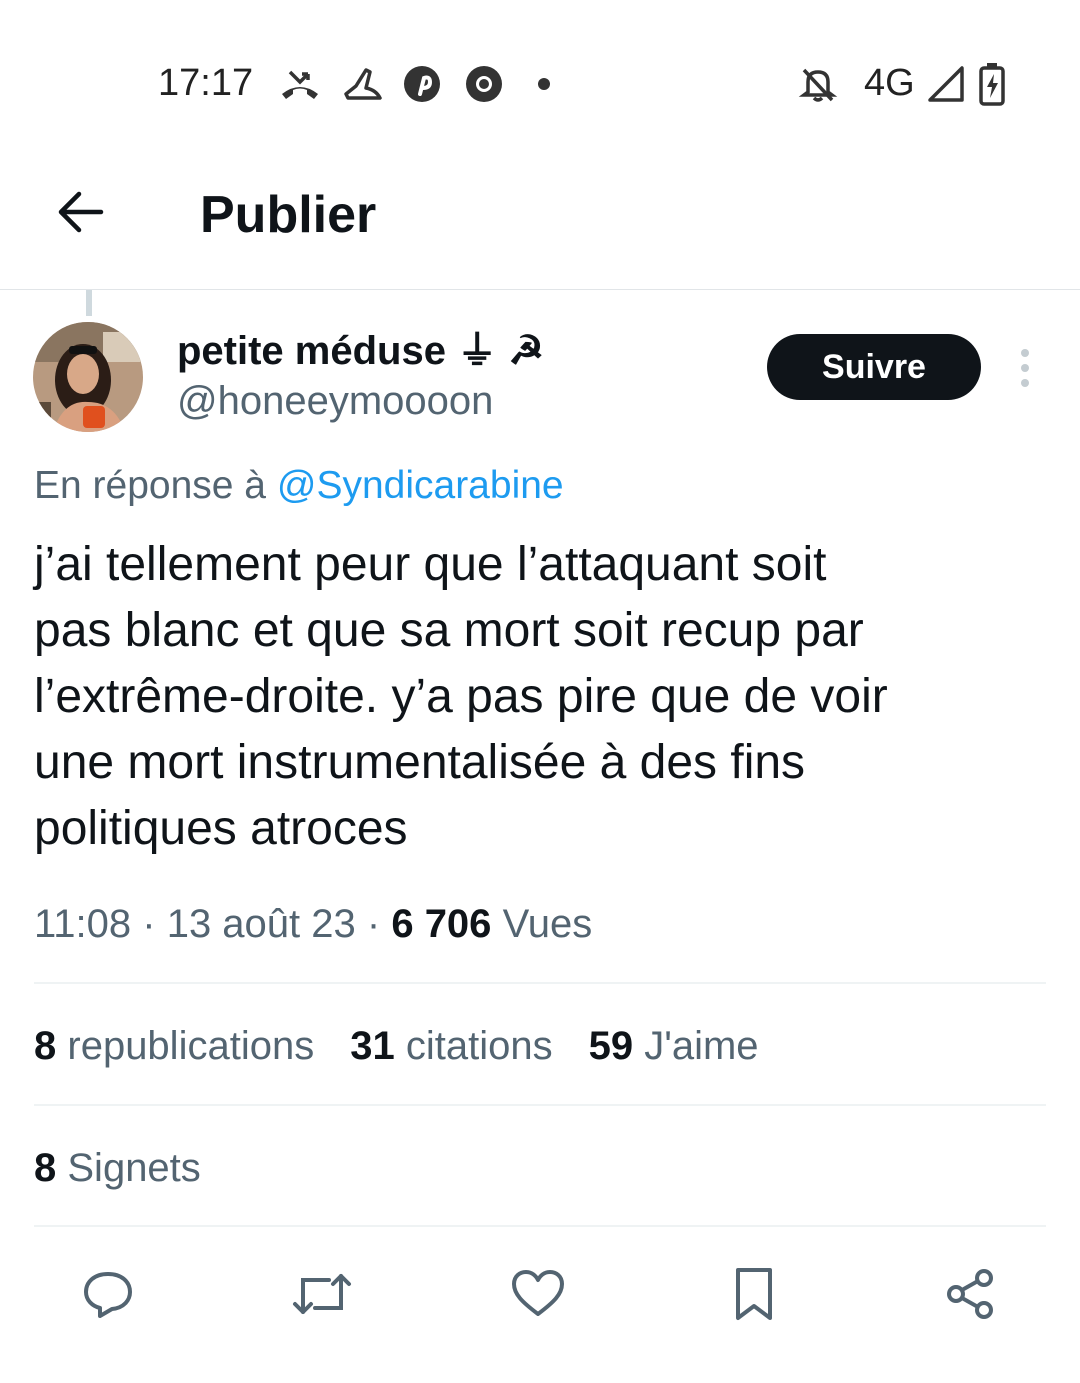 This screenshot has width=1080, height=1383. I want to click on header-divider, so click(540, 289).